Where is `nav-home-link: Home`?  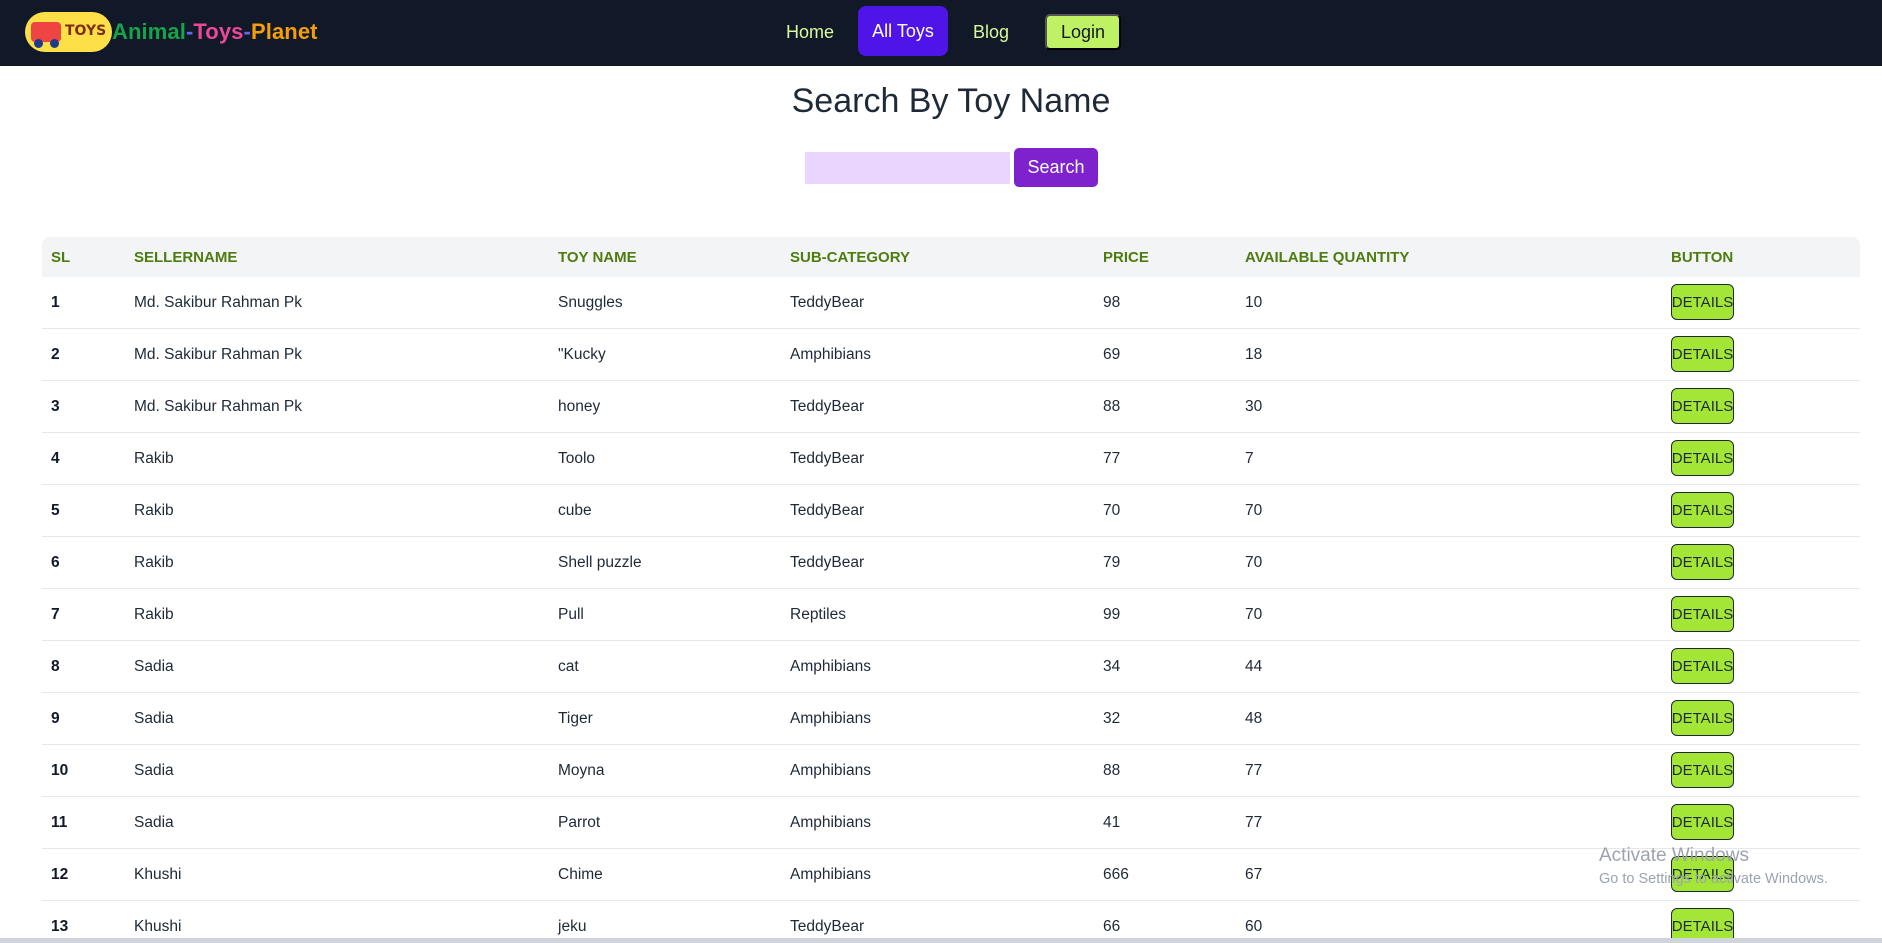 nav-home-link: Home is located at coordinates (810, 32).